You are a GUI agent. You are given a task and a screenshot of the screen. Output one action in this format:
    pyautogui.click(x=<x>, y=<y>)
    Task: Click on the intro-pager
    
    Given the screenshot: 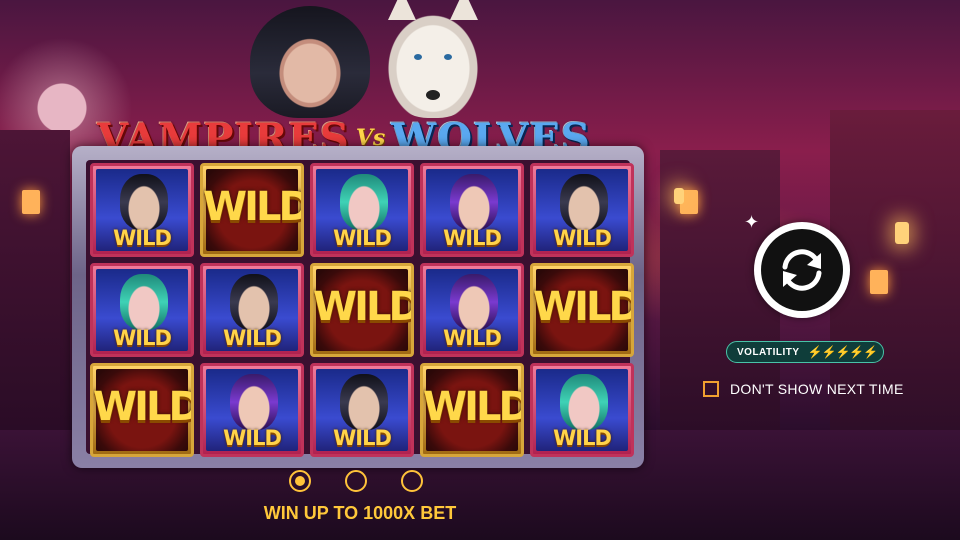 What is the action you would take?
    pyautogui.click(x=356, y=481)
    